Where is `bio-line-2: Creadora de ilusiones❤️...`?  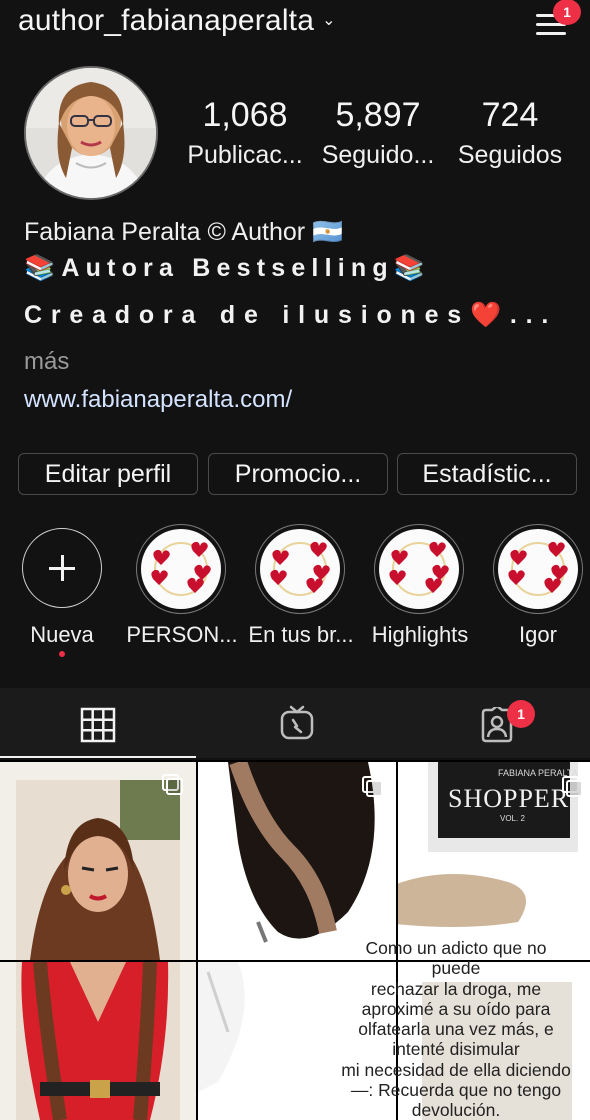
bio-line-2: Creadora de ilusiones❤️... is located at coordinates (291, 315).